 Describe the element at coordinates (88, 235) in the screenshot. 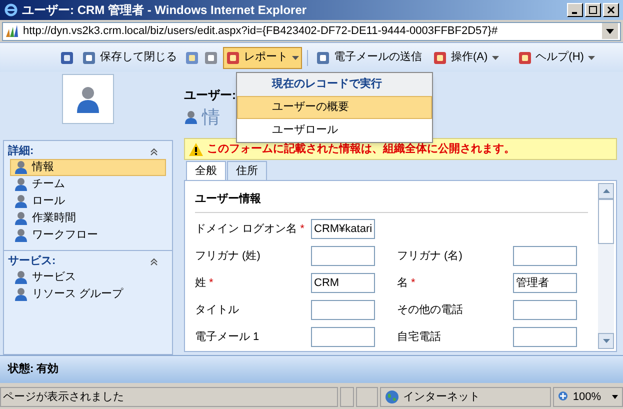

I see `sidebar-item: ワークフロー` at that location.